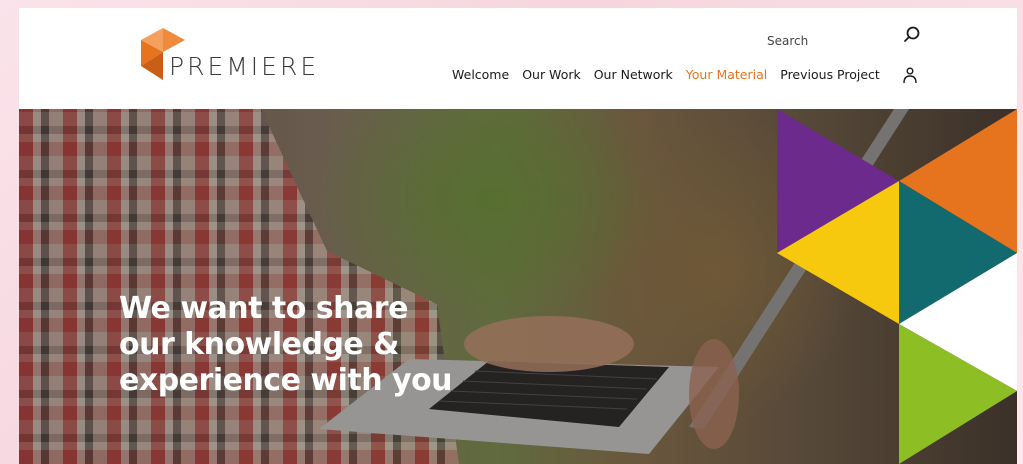 Image resolution: width=1023 pixels, height=464 pixels. What do you see at coordinates (787, 41) in the screenshot?
I see `search-input: Search` at bounding box center [787, 41].